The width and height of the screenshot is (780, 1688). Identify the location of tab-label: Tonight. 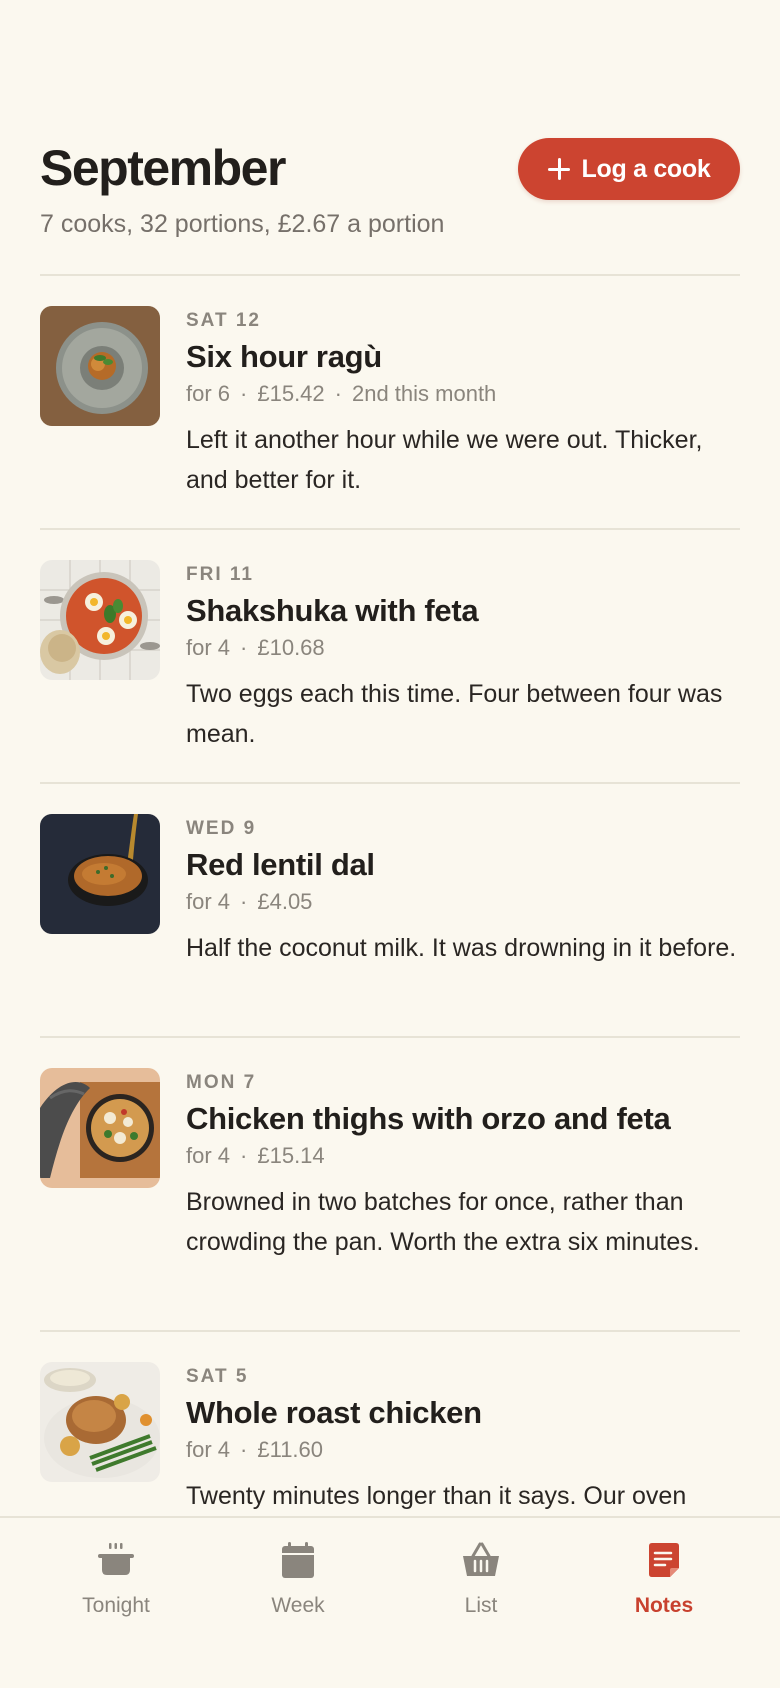
(116, 1605).